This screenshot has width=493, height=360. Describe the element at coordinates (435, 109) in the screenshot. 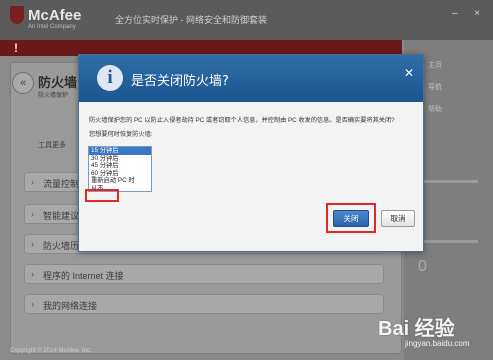

I see `sidebar-item-help: 帮助` at that location.